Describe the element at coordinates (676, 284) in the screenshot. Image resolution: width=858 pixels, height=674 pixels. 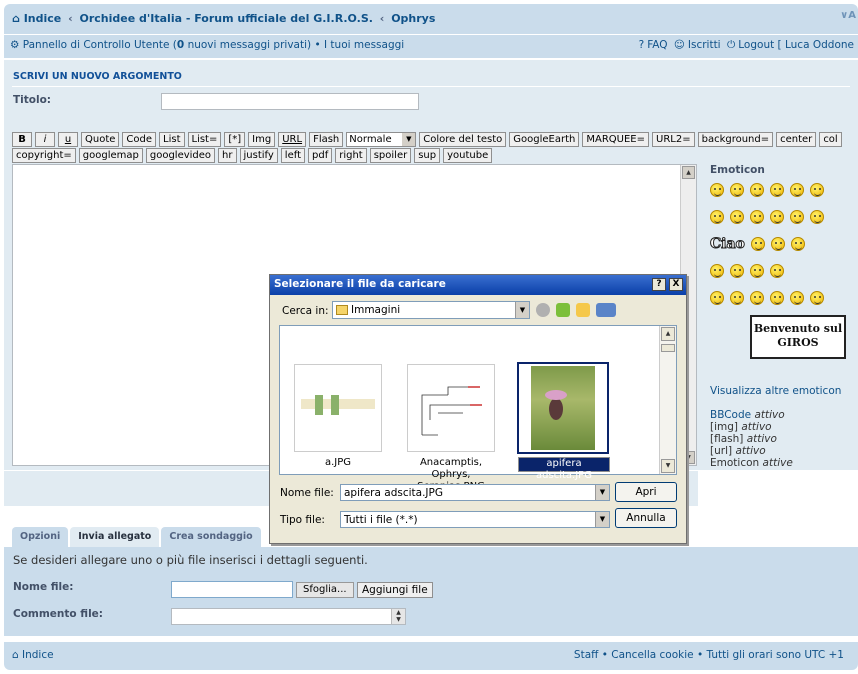
I see `close-button: X` at that location.